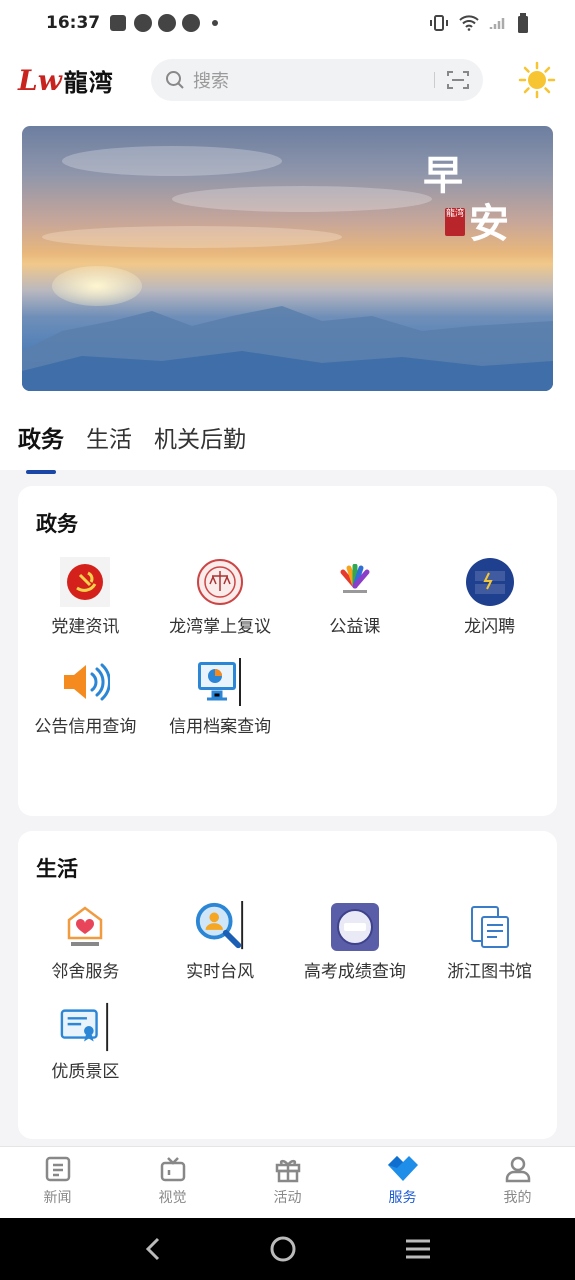 The width and height of the screenshot is (575, 1280). I want to click on status-bar: 16:37, so click(287, 23).